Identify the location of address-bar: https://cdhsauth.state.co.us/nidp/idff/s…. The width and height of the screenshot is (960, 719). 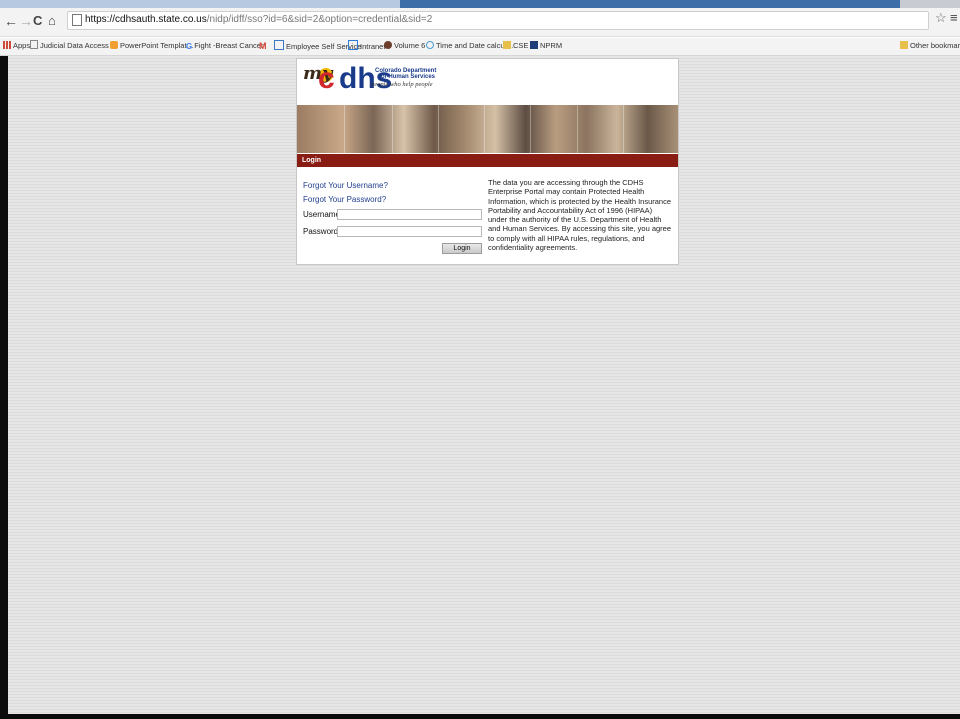
(498, 20).